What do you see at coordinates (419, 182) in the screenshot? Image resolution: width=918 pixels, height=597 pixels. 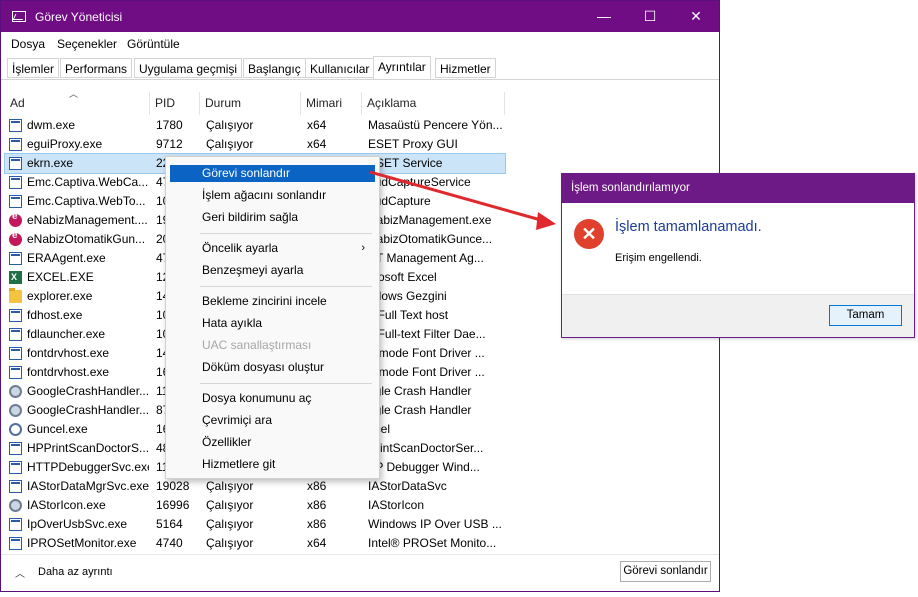 I see `process-description: oudCaptureService` at bounding box center [419, 182].